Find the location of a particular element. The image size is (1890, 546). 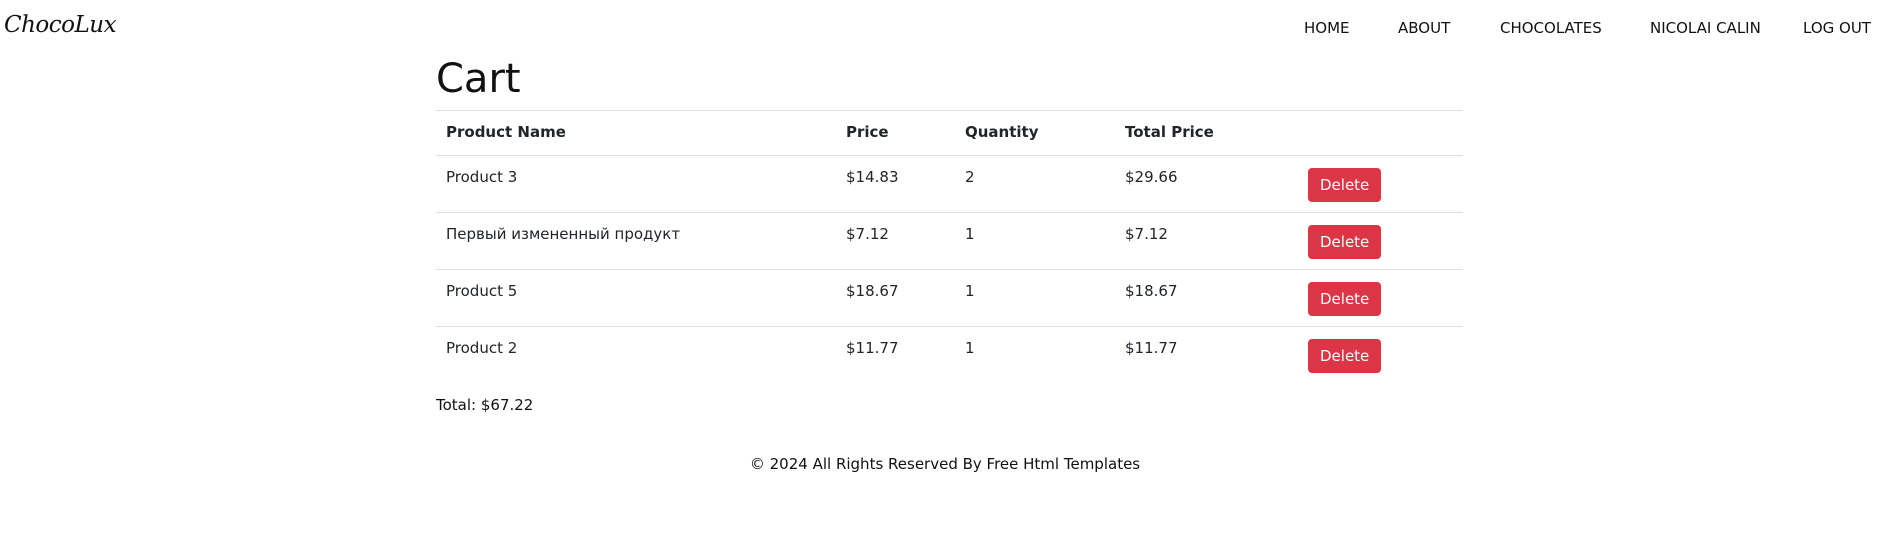

table-row: Product 2 $11.77 1 $11.77 Delete is located at coordinates (949, 354).